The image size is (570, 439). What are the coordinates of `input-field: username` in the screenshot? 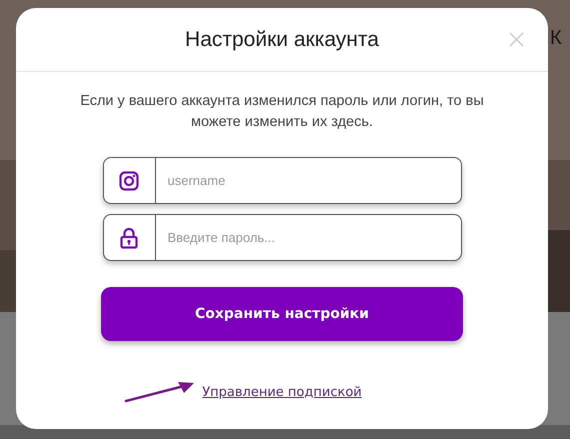 It's located at (282, 180).